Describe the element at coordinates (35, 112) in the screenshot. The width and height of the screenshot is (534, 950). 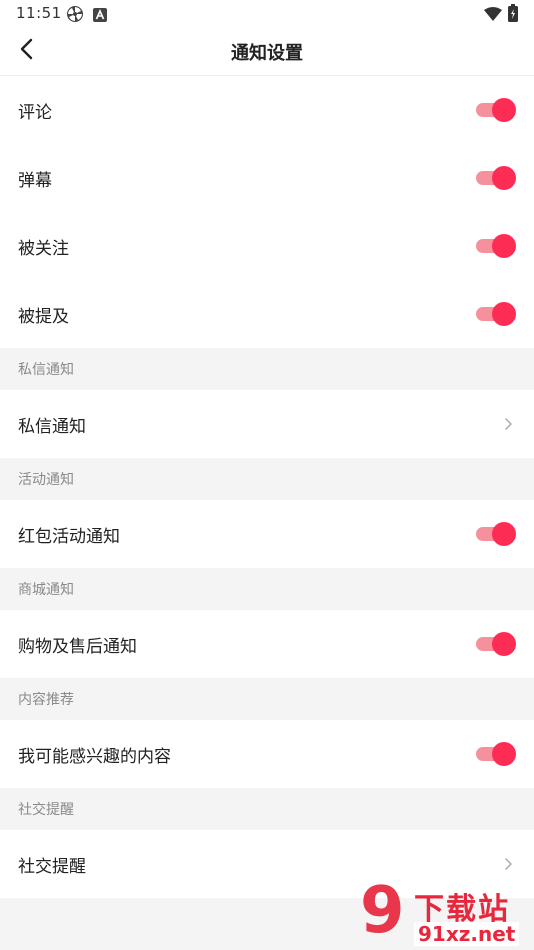
I see `setting-label: 评论` at that location.